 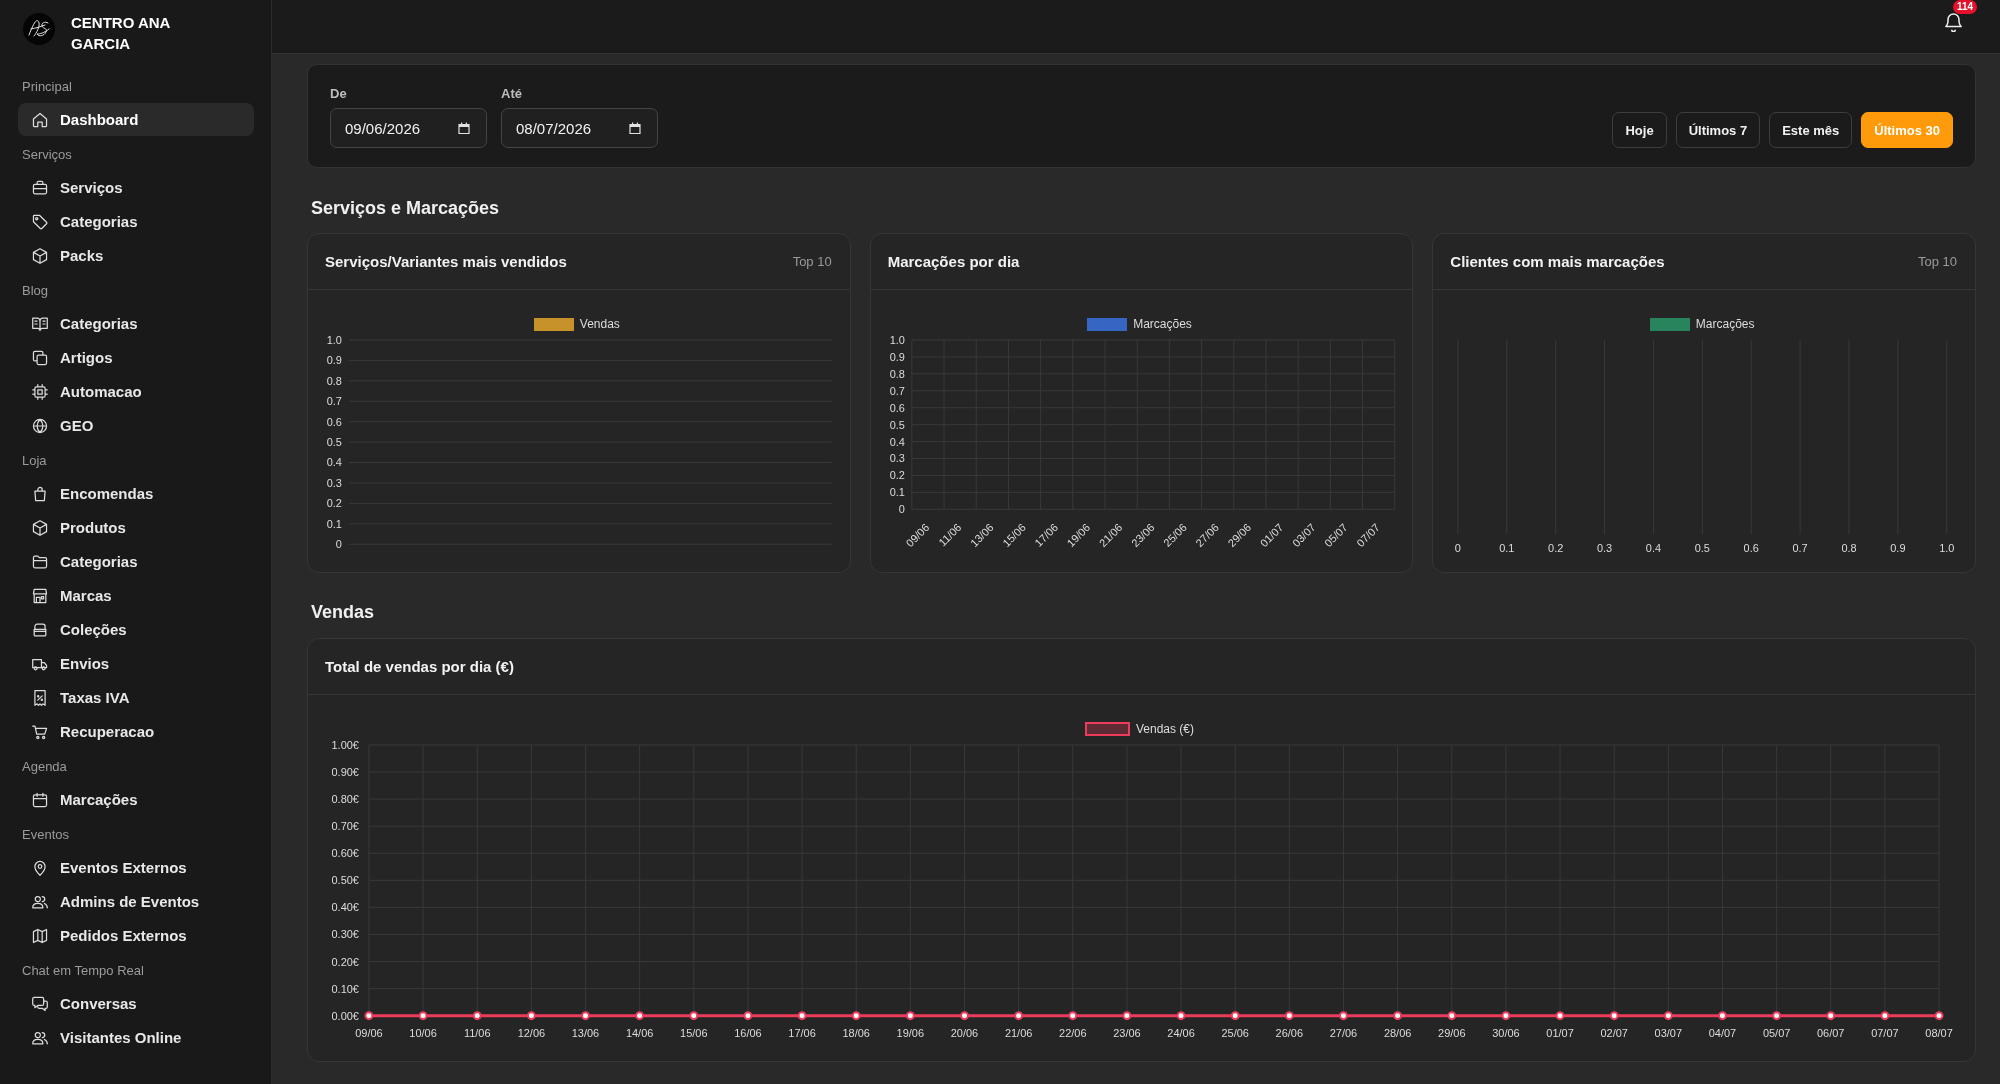 What do you see at coordinates (897, 407) in the screenshot?
I see `y-axis-label: 0.6` at bounding box center [897, 407].